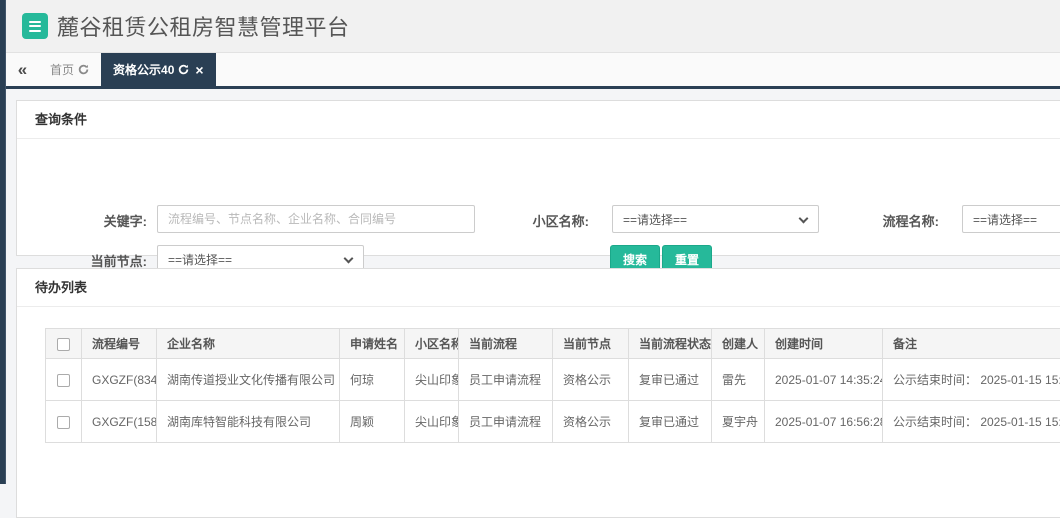  Describe the element at coordinates (432, 344) in the screenshot. I see `column-header: 小区名称` at that location.